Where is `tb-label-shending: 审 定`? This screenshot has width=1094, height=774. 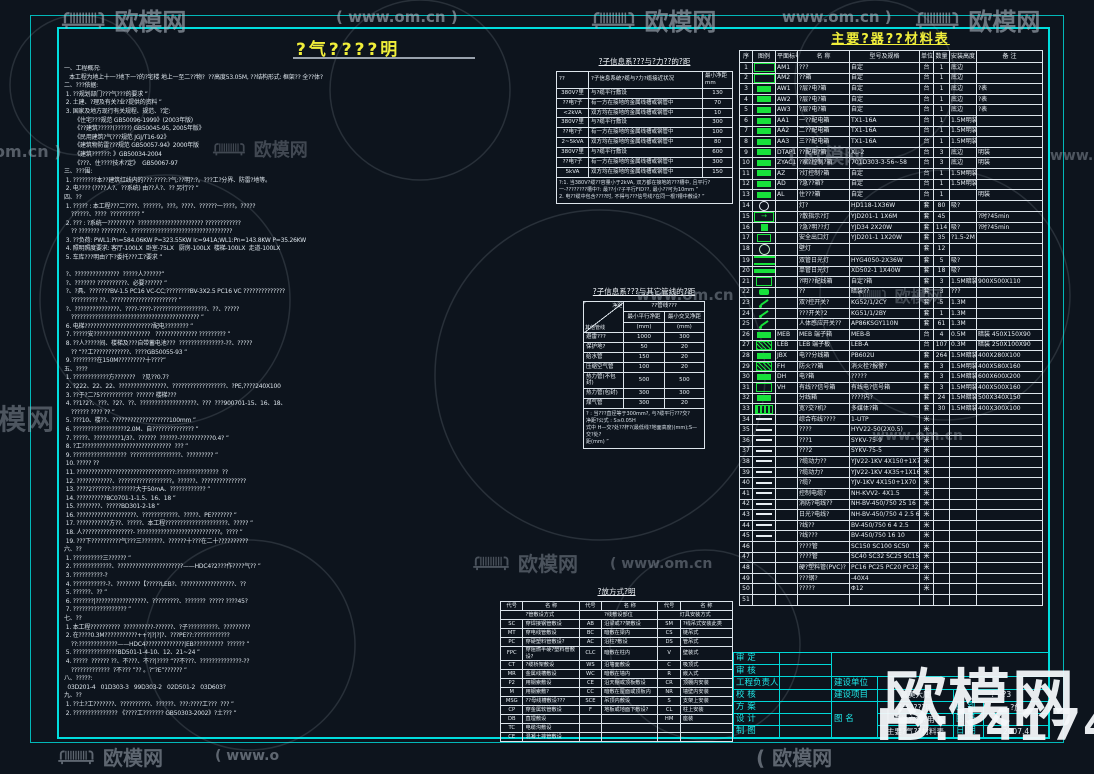 tb-label-shending: 审 定 is located at coordinates (756, 658).